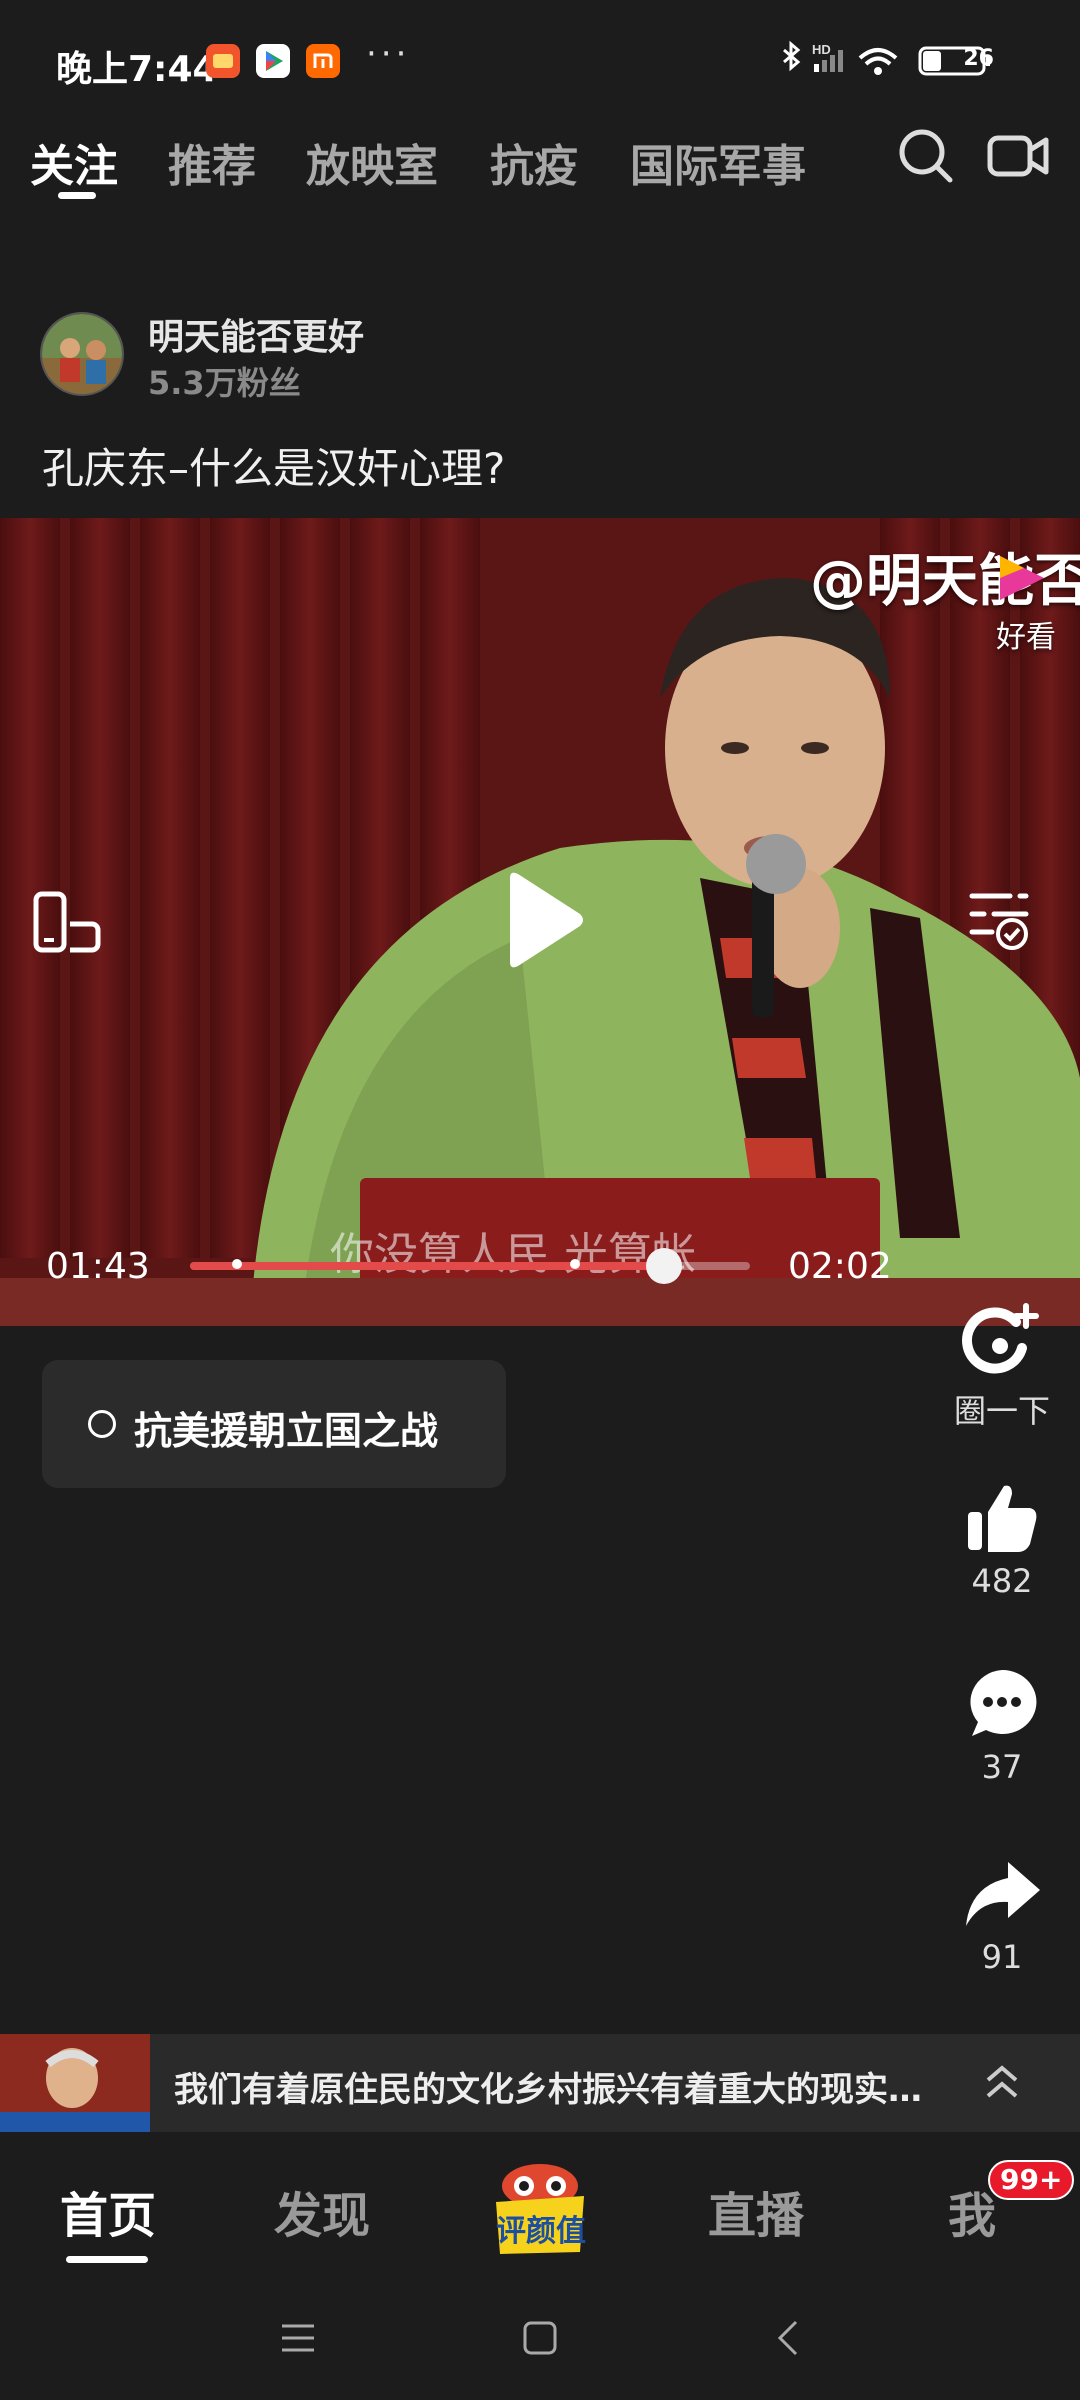 This screenshot has width=1080, height=2400. I want to click on nav-rate-looks-logo: 评颜值, so click(540, 2206).